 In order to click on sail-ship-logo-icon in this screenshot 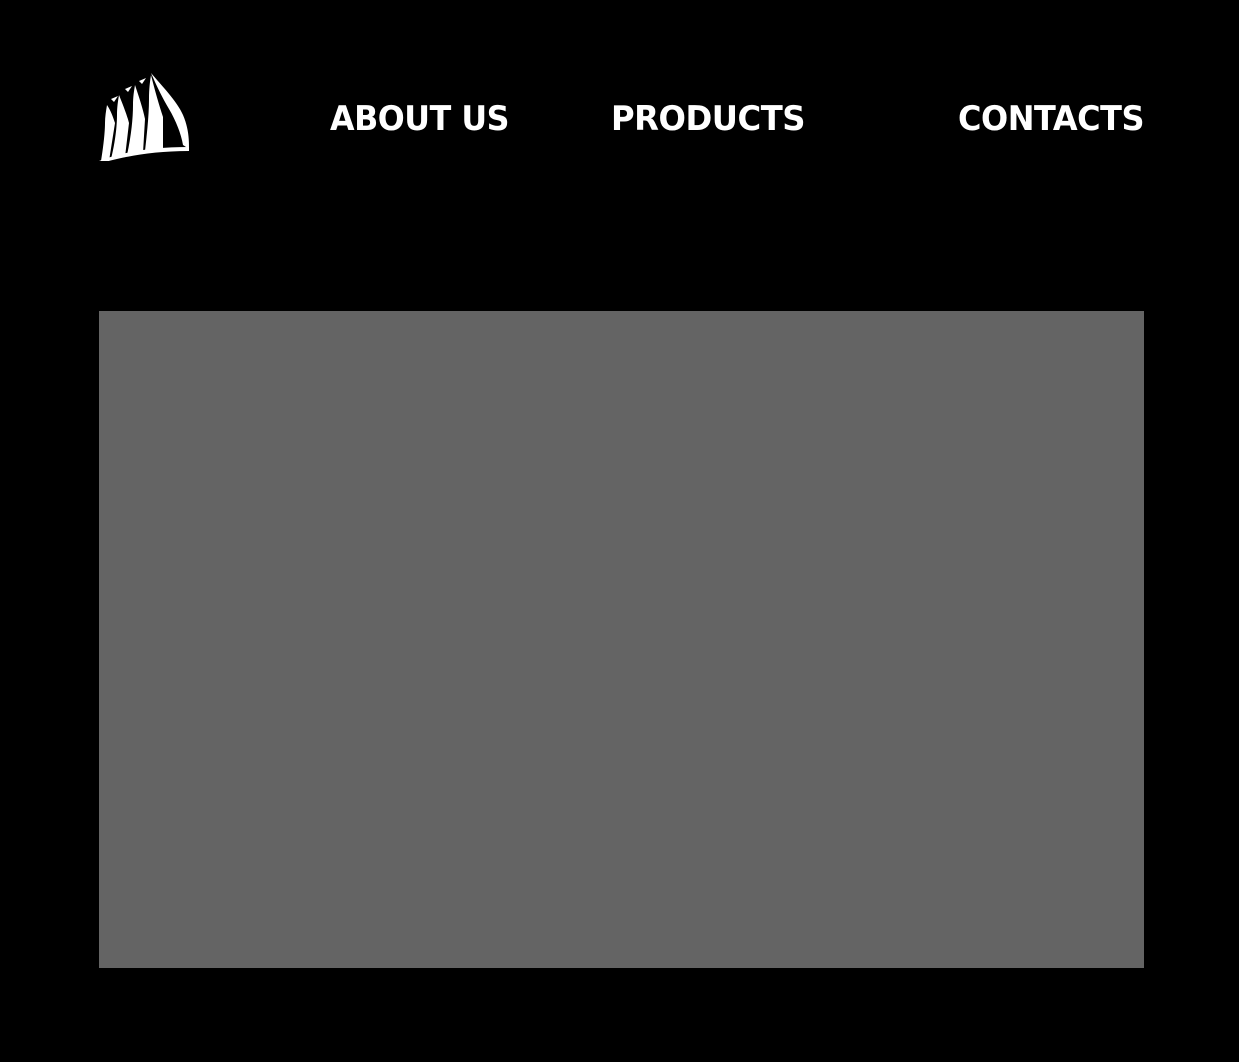, I will do `click(145, 116)`.